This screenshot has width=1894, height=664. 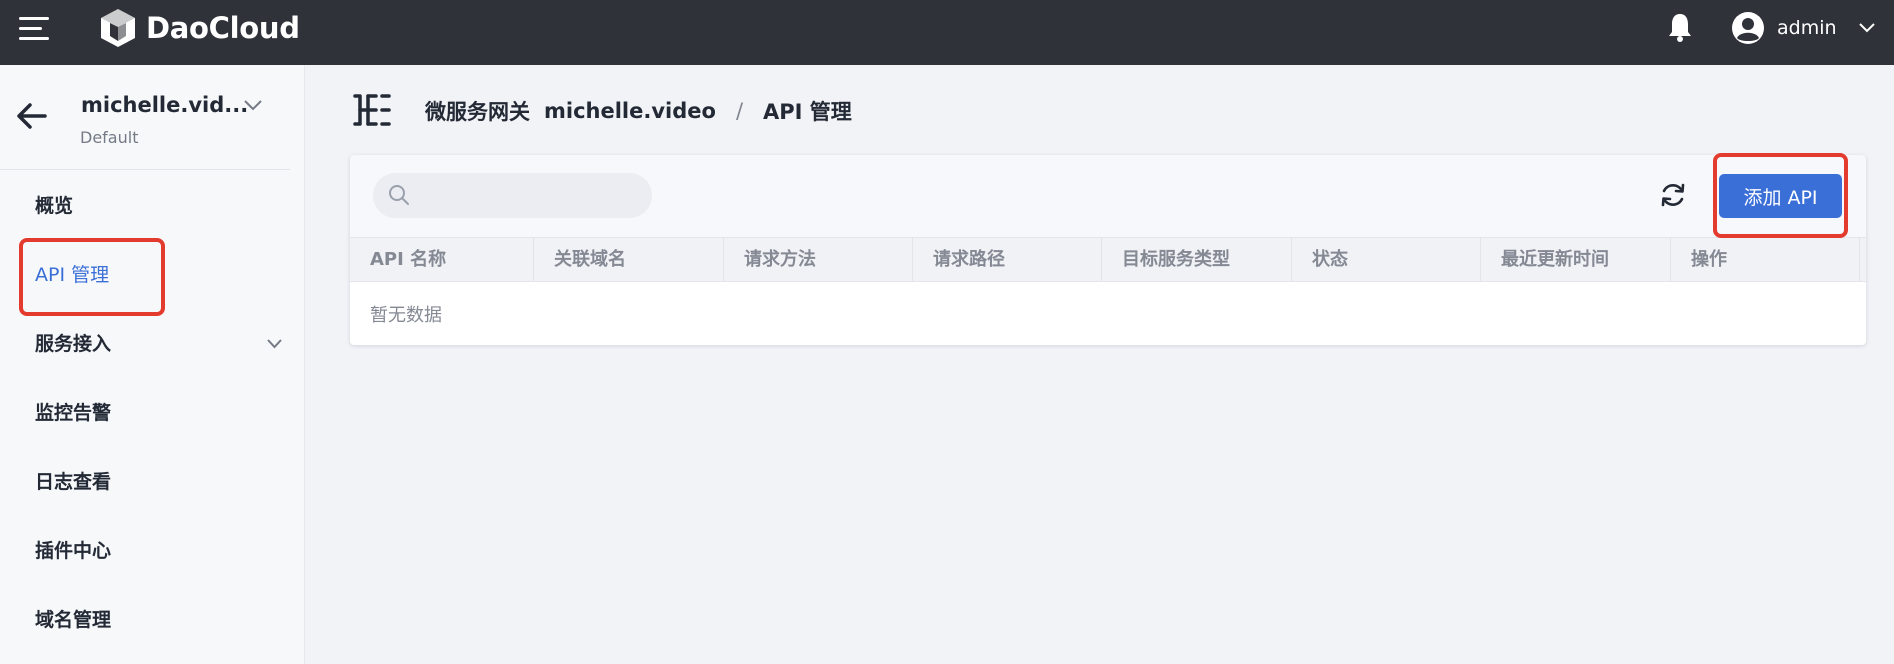 I want to click on top-navigation-bar: DaoCloud admin, so click(x=947, y=32).